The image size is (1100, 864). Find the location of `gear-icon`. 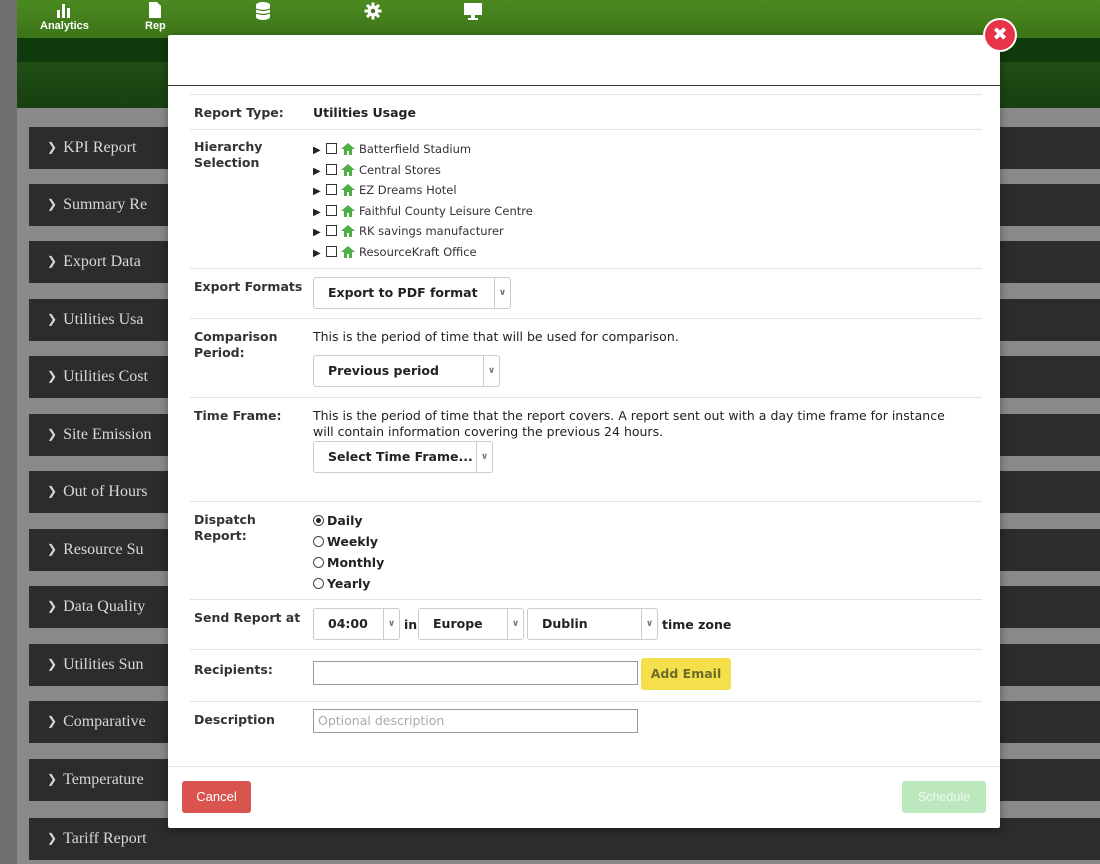

gear-icon is located at coordinates (373, 11).